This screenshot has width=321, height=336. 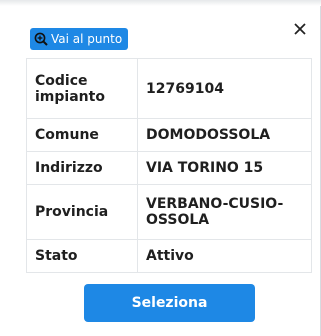 What do you see at coordinates (224, 135) in the screenshot?
I see `row-value: DOMODOSSOLA` at bounding box center [224, 135].